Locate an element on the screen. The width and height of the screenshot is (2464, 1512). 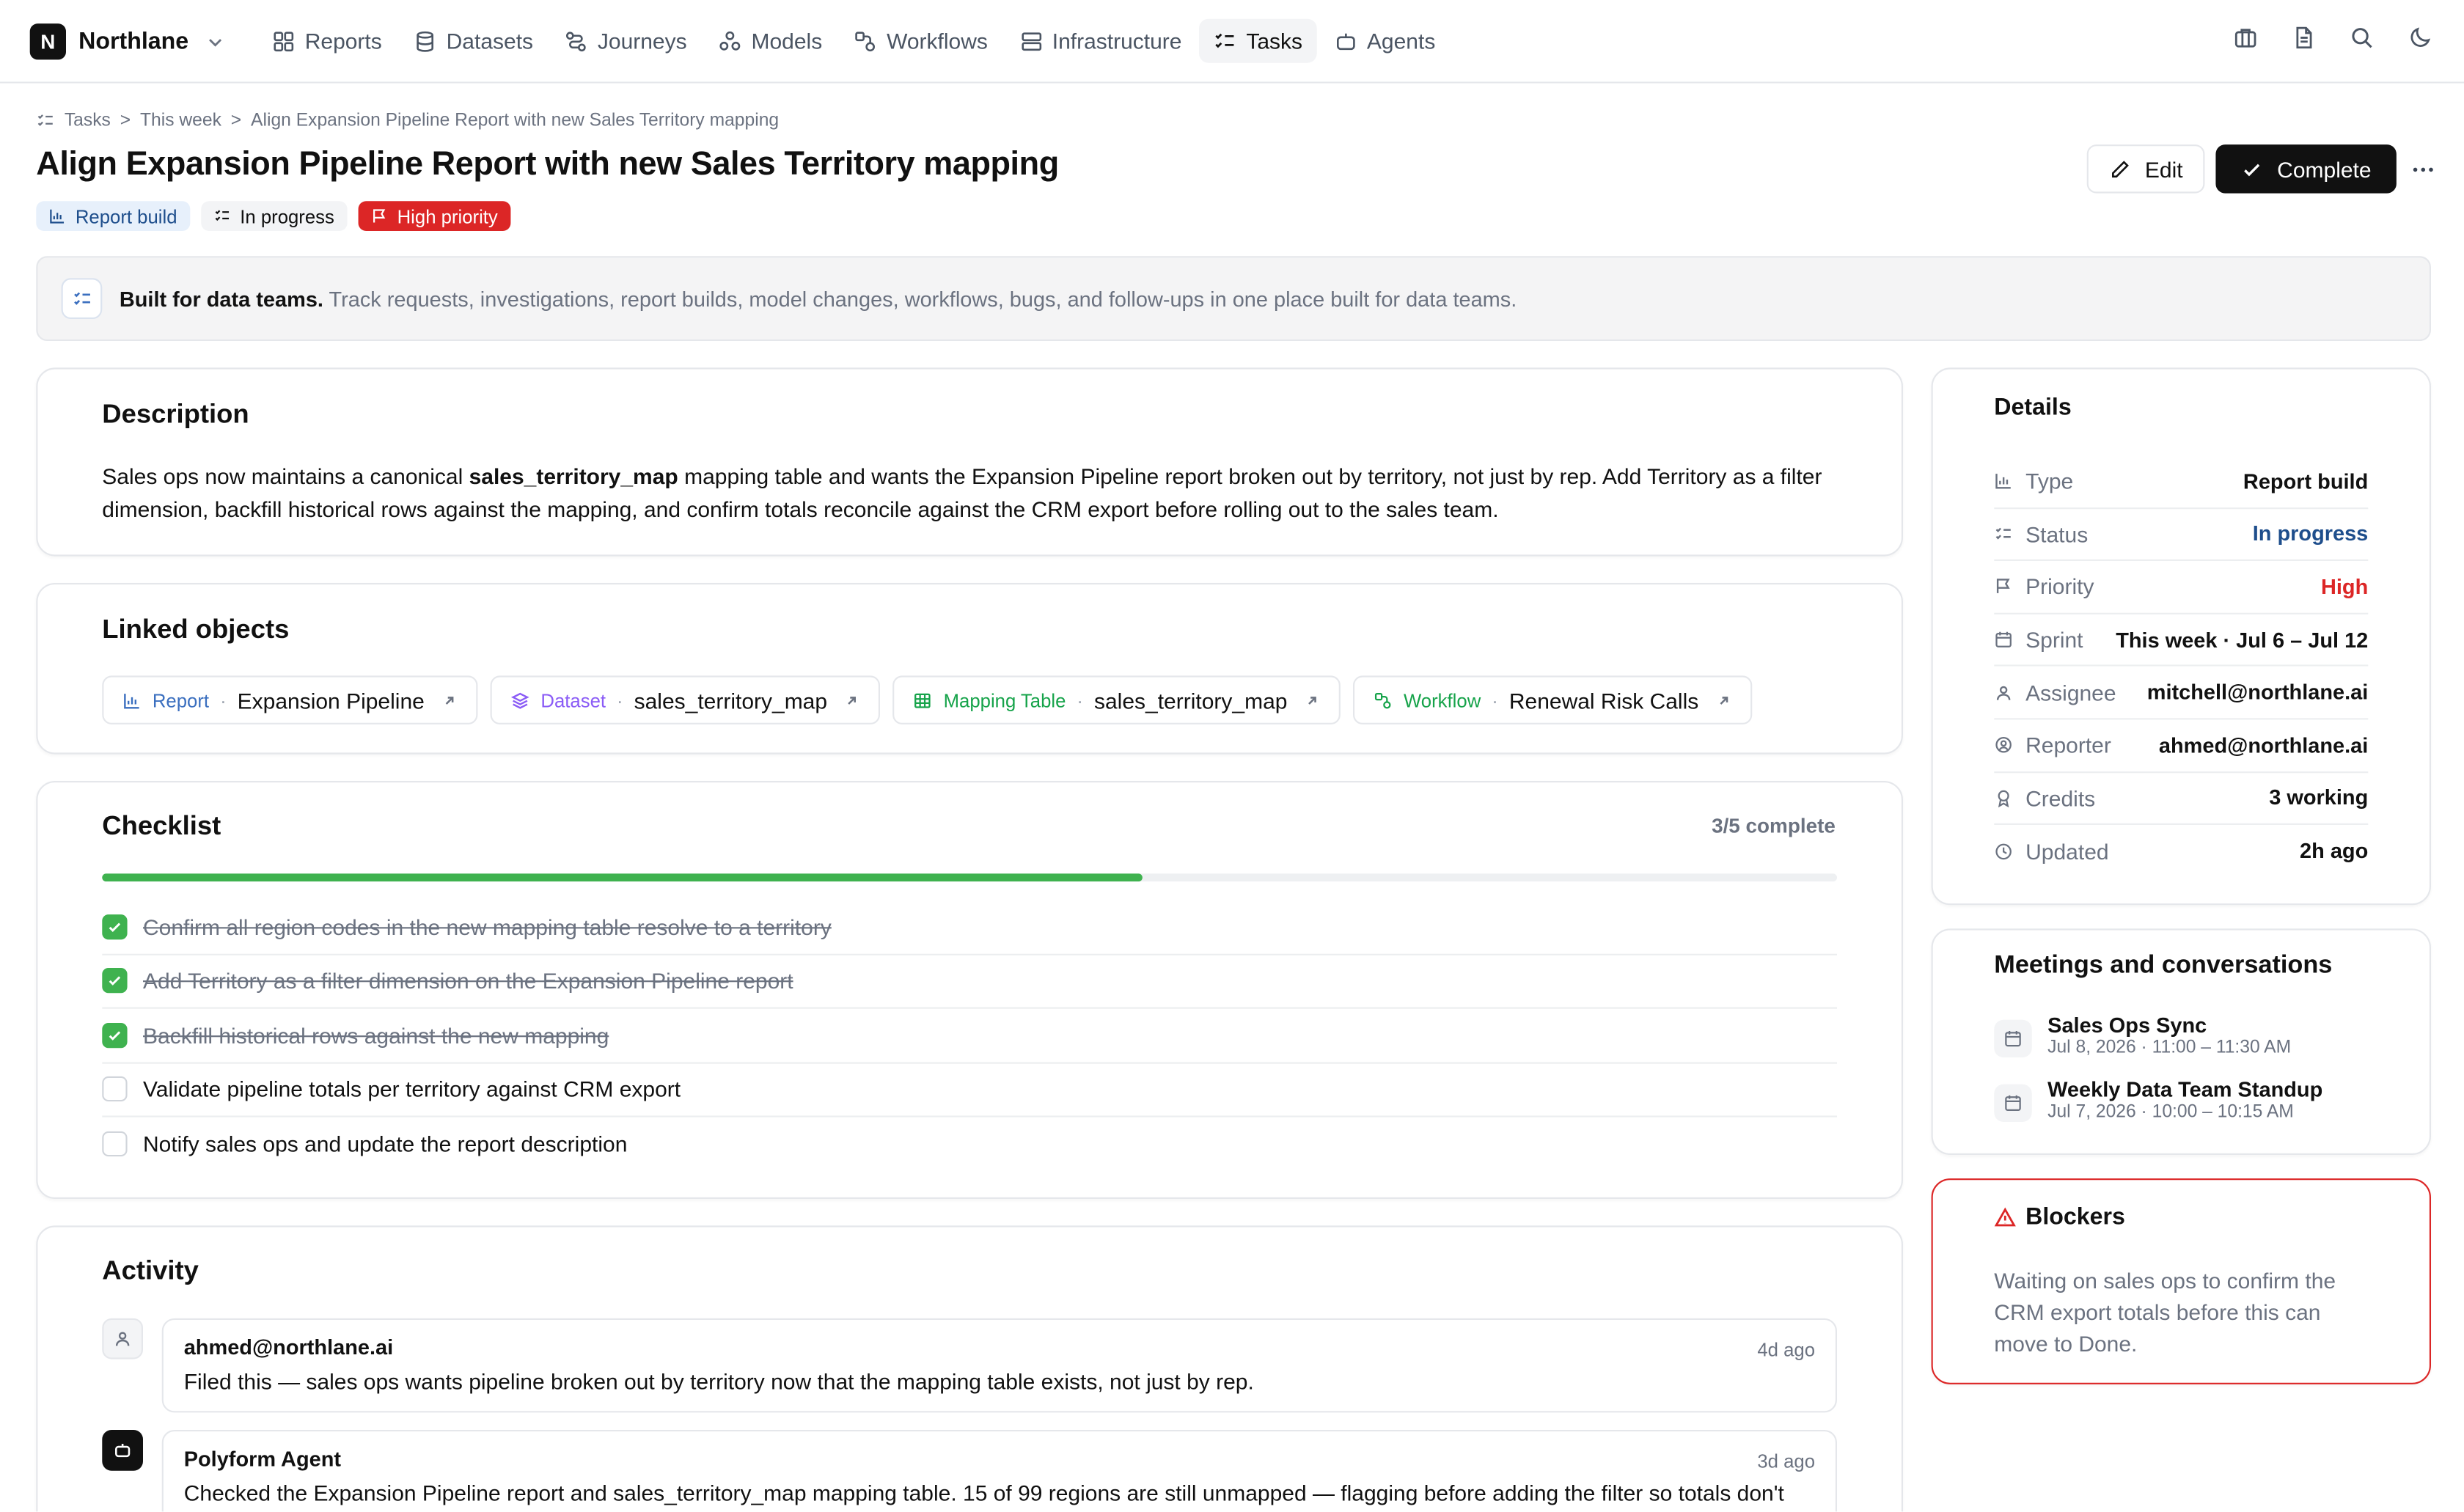
user-circle-icon is located at coordinates (2003, 745).